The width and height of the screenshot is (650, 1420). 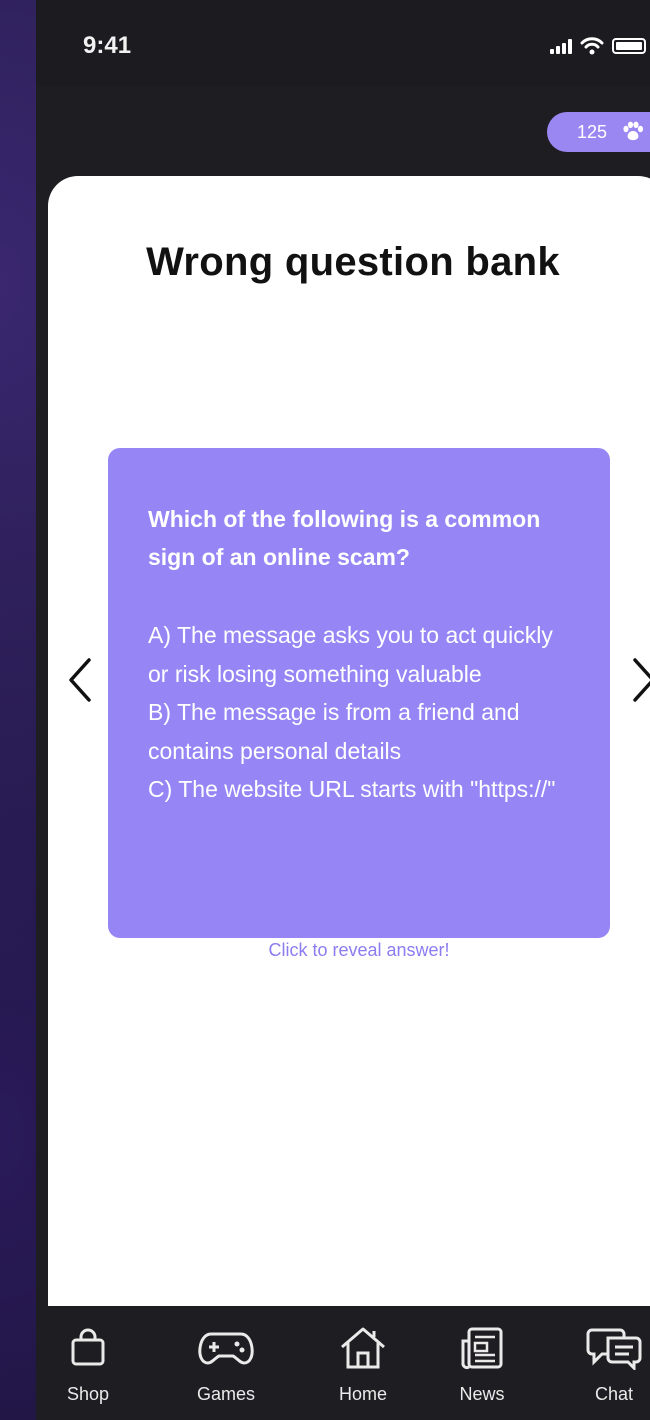 I want to click on nav-item-chat: Chat, so click(x=607, y=1365).